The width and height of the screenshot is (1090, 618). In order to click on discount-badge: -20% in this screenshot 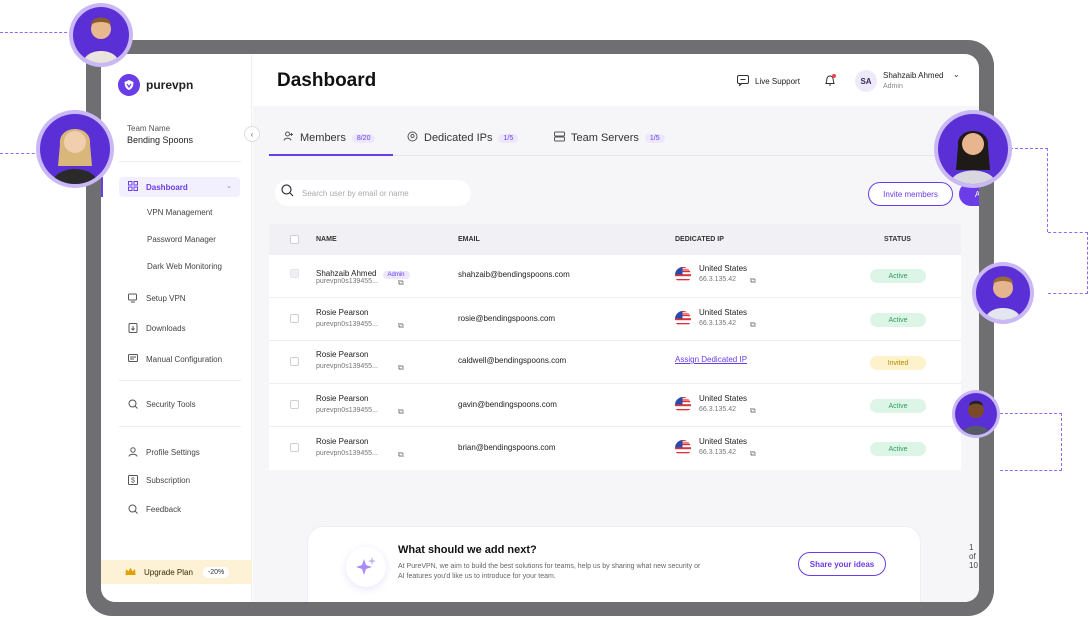, I will do `click(216, 572)`.